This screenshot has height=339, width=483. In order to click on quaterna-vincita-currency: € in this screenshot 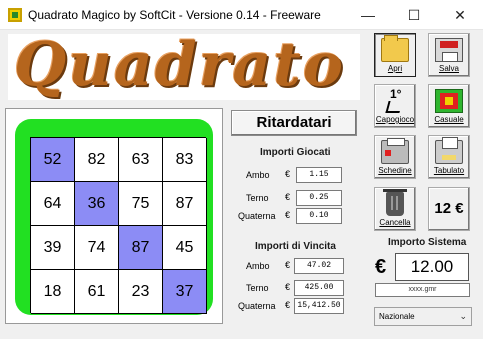, I will do `click(288, 305)`.